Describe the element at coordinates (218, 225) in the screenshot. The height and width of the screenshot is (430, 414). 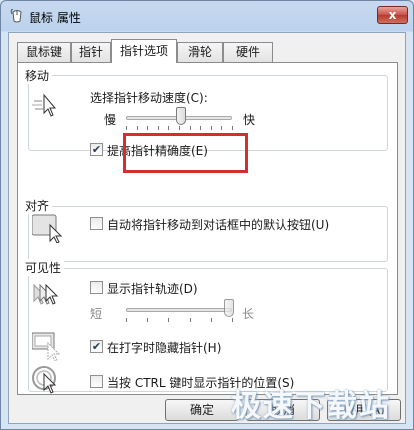
I see `snap-to-label: 自动将指针移动到对话框中的默认按钮(U)` at that location.